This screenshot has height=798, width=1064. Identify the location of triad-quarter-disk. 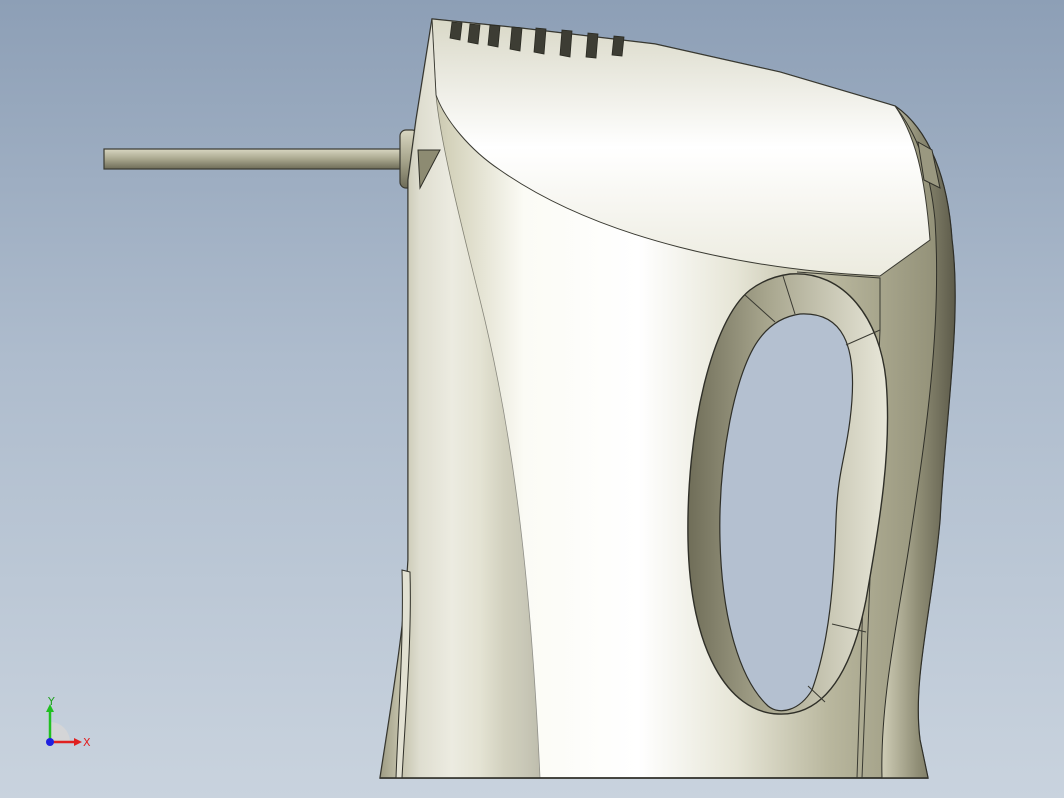
(60, 732).